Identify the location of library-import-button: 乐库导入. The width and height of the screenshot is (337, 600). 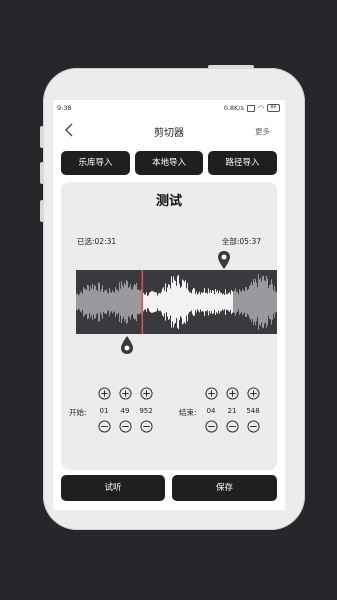
(95, 163).